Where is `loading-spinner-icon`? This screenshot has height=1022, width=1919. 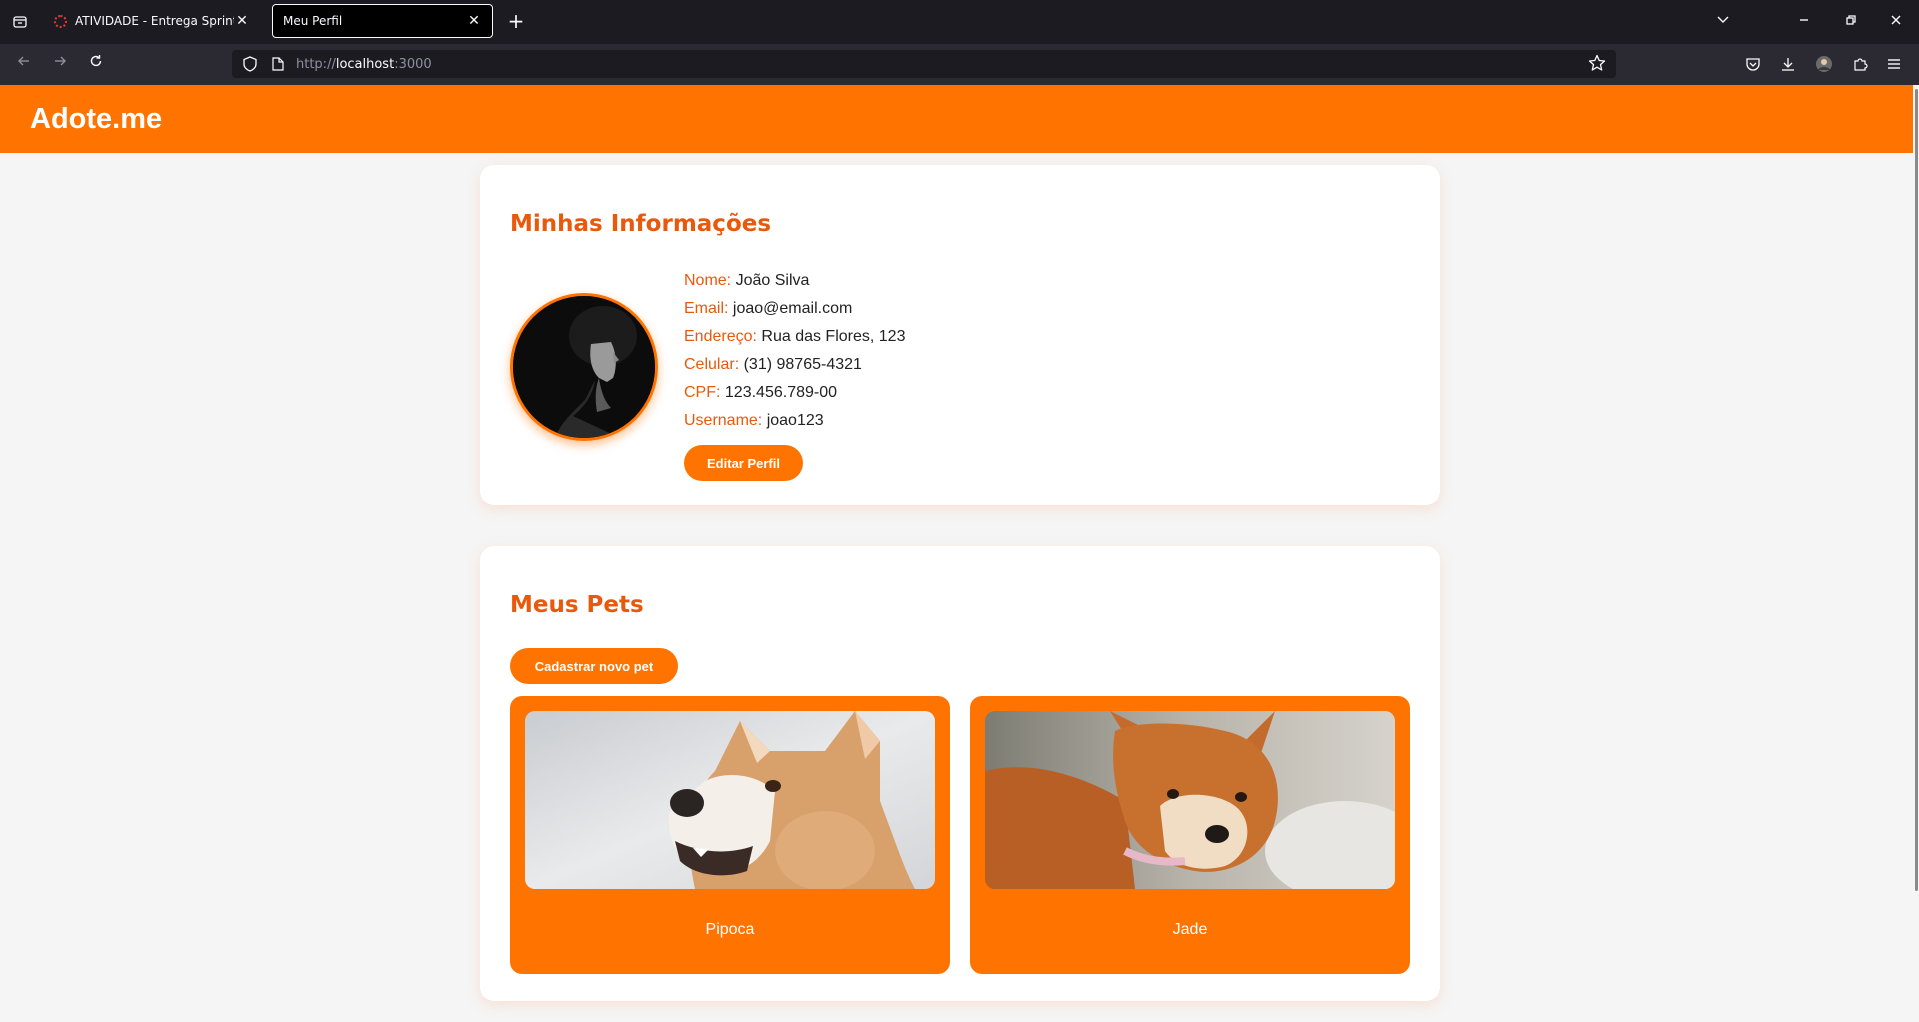 loading-spinner-icon is located at coordinates (60, 21).